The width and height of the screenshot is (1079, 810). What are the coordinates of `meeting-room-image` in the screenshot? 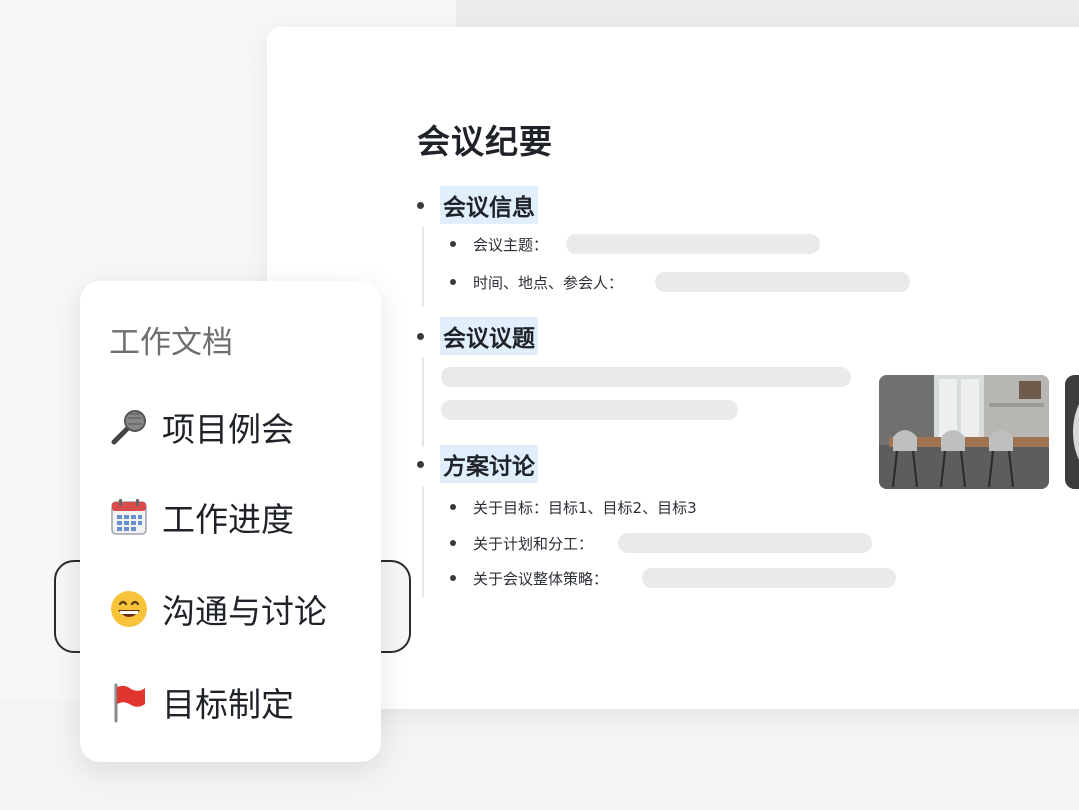 It's located at (964, 432).